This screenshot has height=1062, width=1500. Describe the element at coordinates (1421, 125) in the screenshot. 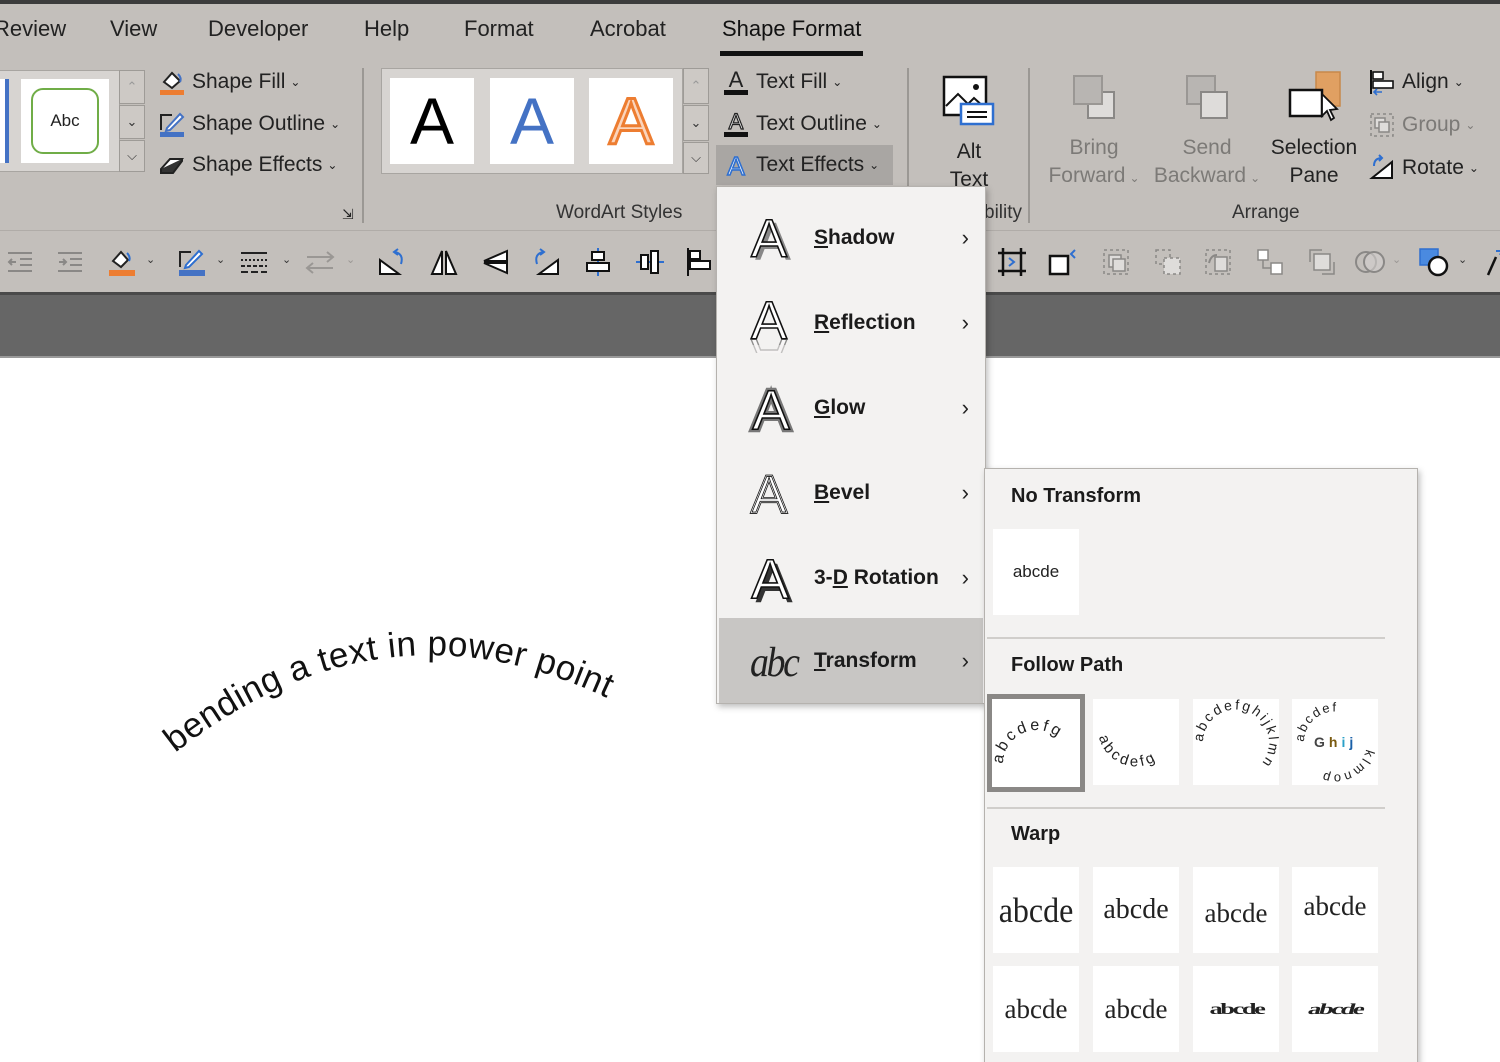

I see `group-button: Group ⌄` at that location.